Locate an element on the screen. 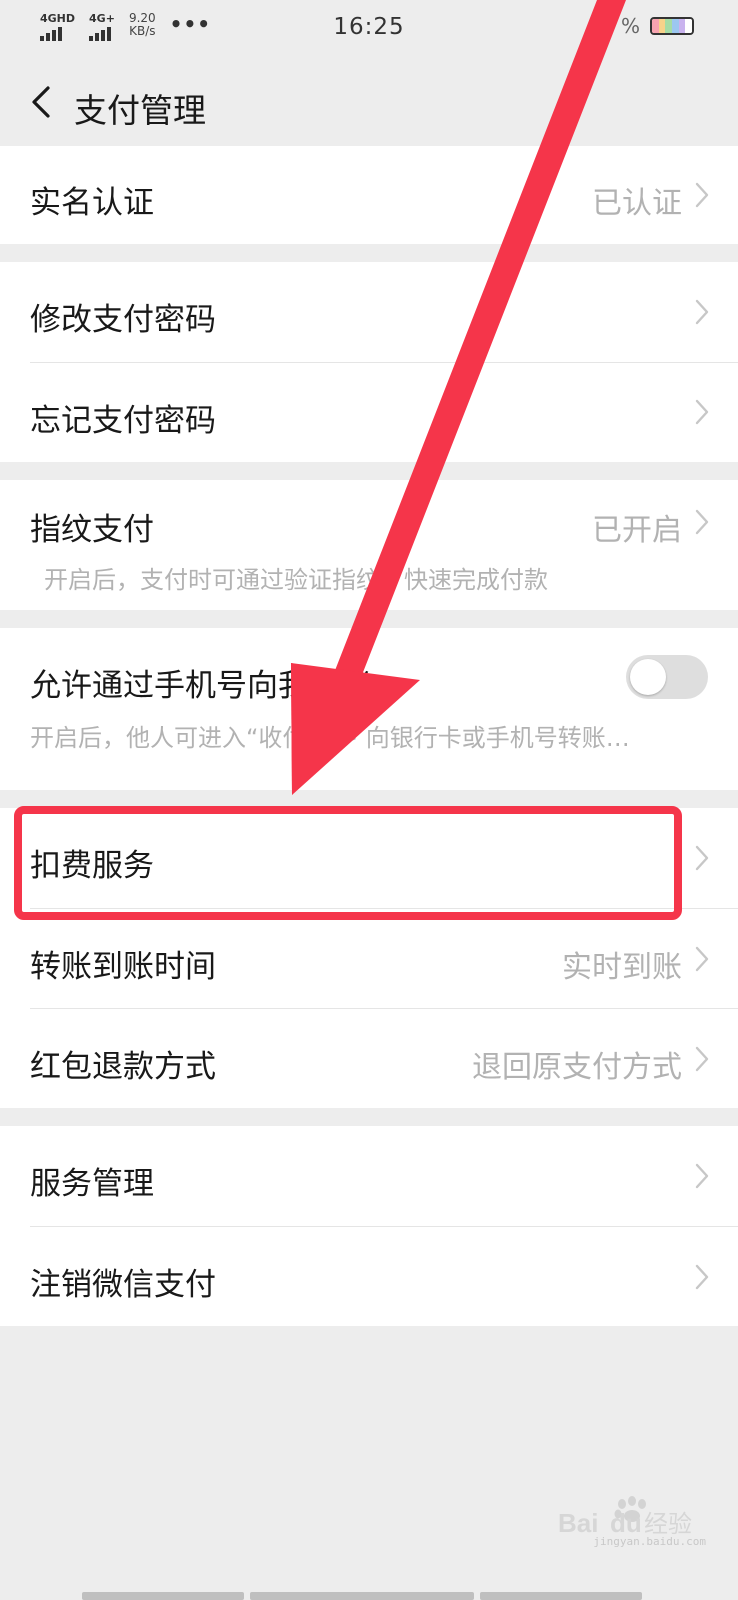 This screenshot has width=738, height=1600. row-label: 允许通过手机号向我转账 is located at coordinates (200, 686).